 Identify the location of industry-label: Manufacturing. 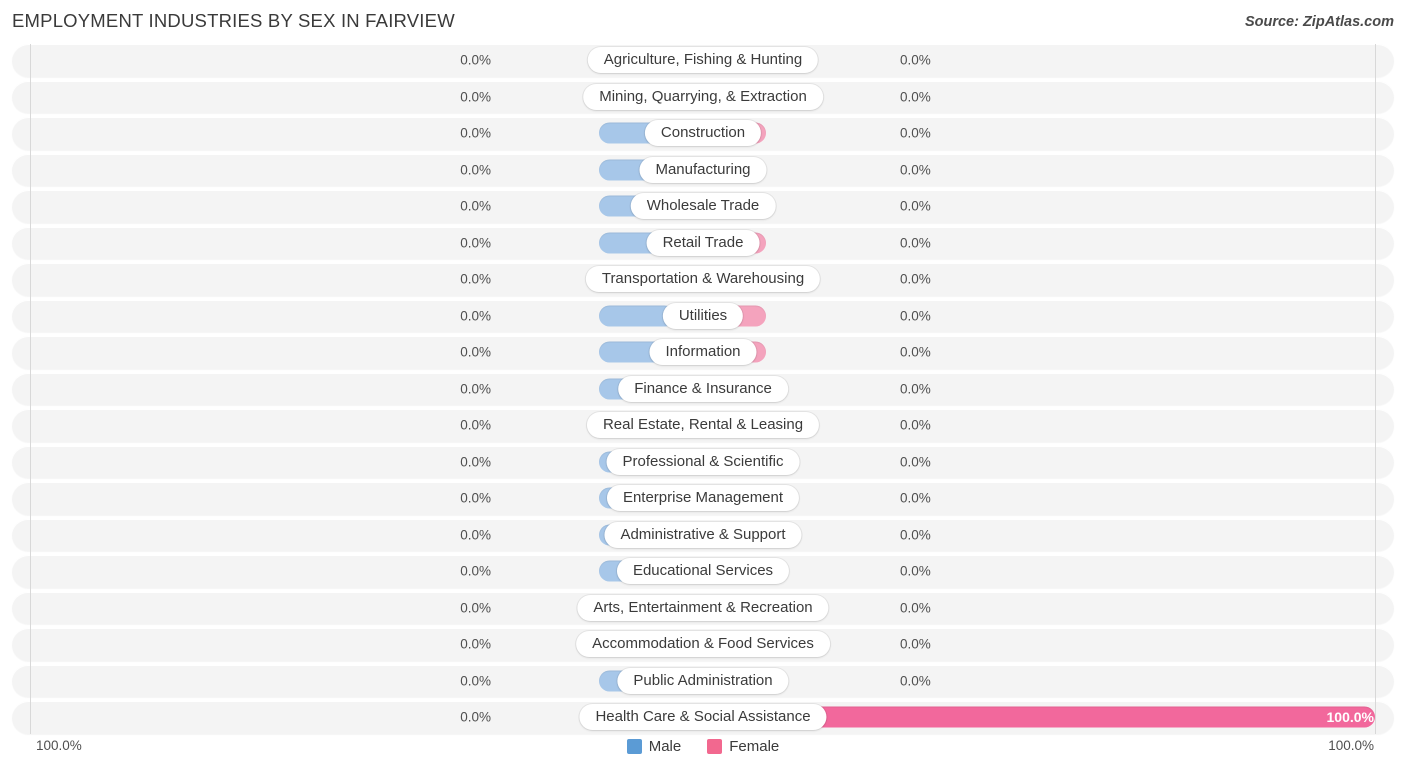
(703, 169).